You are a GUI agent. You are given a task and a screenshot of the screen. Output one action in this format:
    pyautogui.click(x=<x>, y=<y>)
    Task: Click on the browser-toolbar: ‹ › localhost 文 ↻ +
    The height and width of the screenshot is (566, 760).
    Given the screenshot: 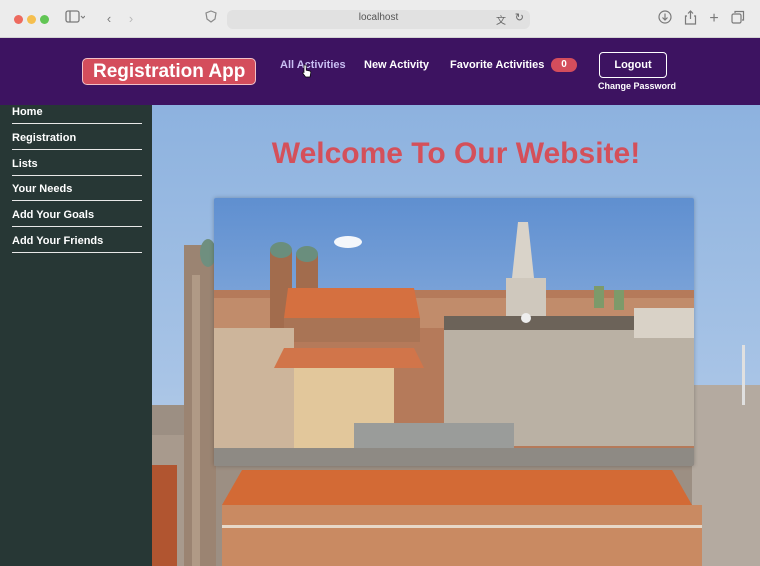 What is the action you would take?
    pyautogui.click(x=380, y=19)
    